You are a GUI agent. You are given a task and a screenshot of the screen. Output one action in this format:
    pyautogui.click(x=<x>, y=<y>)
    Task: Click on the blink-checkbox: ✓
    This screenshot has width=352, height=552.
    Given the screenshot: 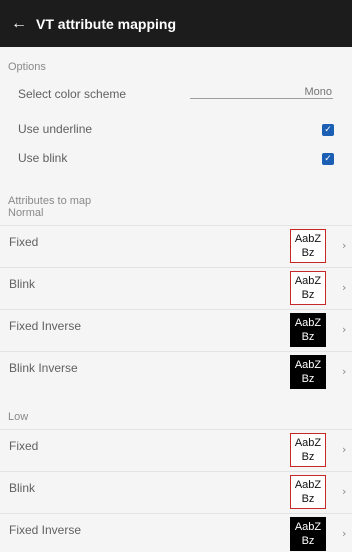 What is the action you would take?
    pyautogui.click(x=328, y=159)
    